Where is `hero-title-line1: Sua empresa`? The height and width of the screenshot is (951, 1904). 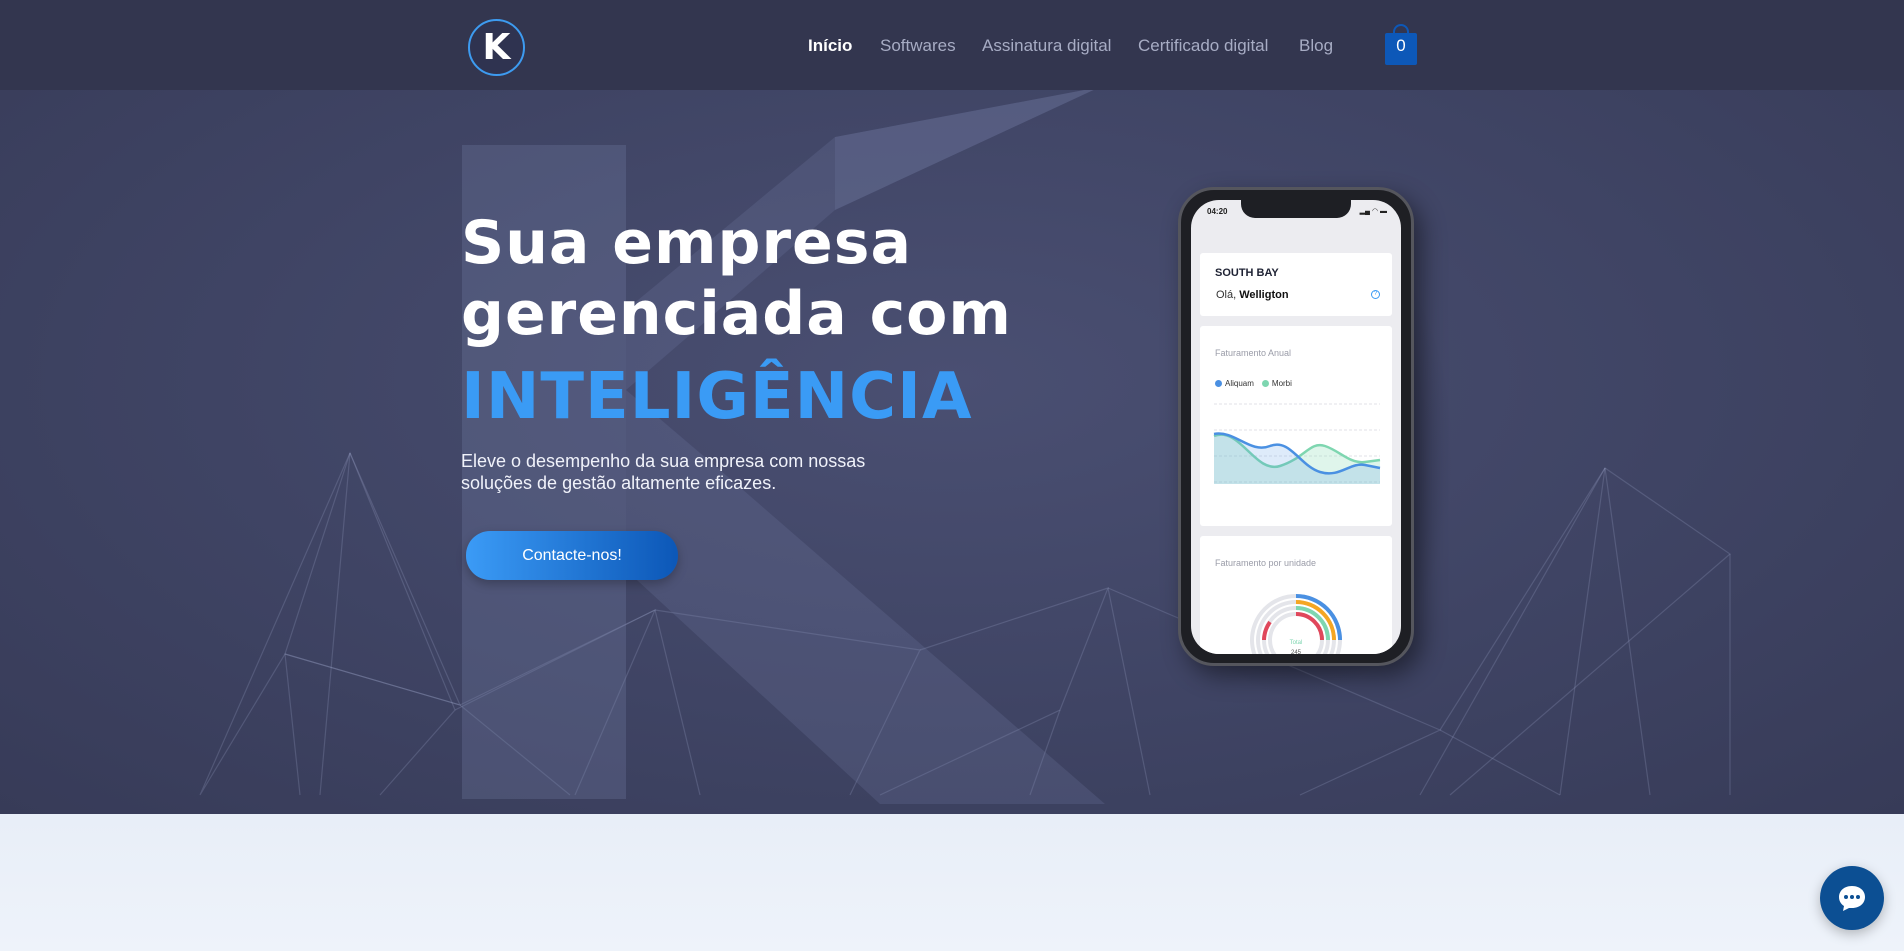 hero-title-line1: Sua empresa is located at coordinates (686, 243).